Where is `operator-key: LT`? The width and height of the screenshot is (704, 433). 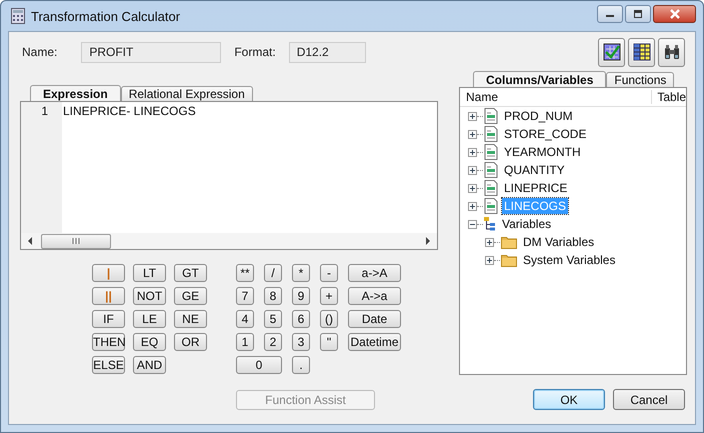
operator-key: LT is located at coordinates (149, 273).